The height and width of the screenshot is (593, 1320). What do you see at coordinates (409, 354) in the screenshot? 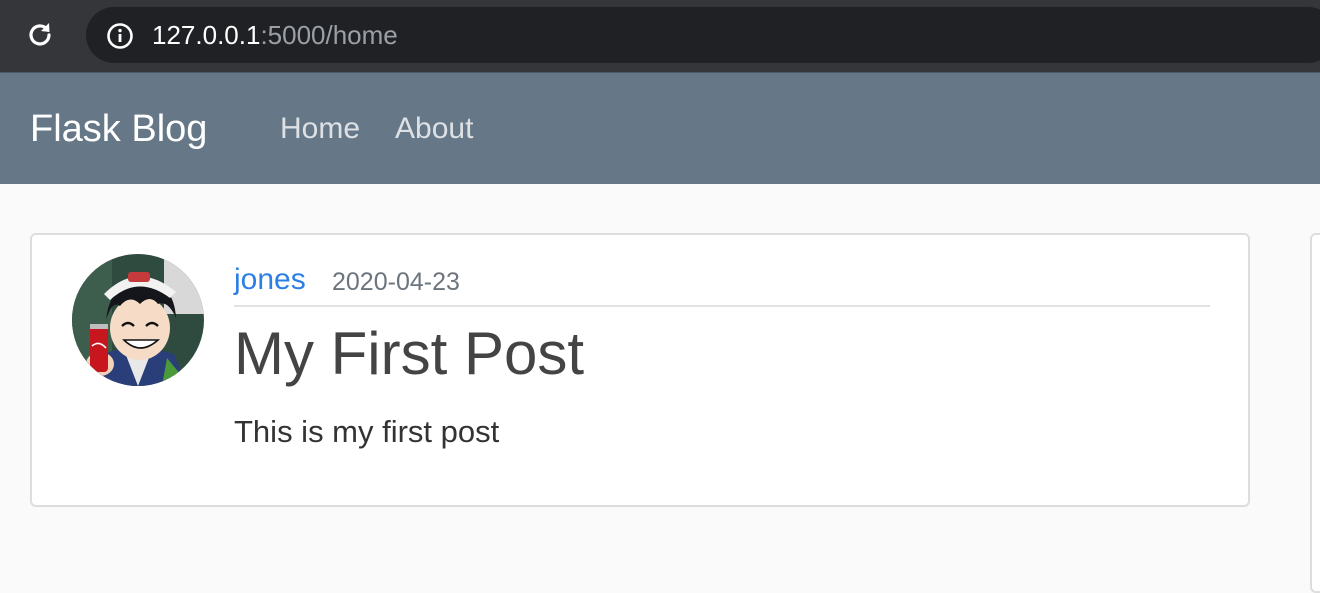
I see `post-title: My First Post` at bounding box center [409, 354].